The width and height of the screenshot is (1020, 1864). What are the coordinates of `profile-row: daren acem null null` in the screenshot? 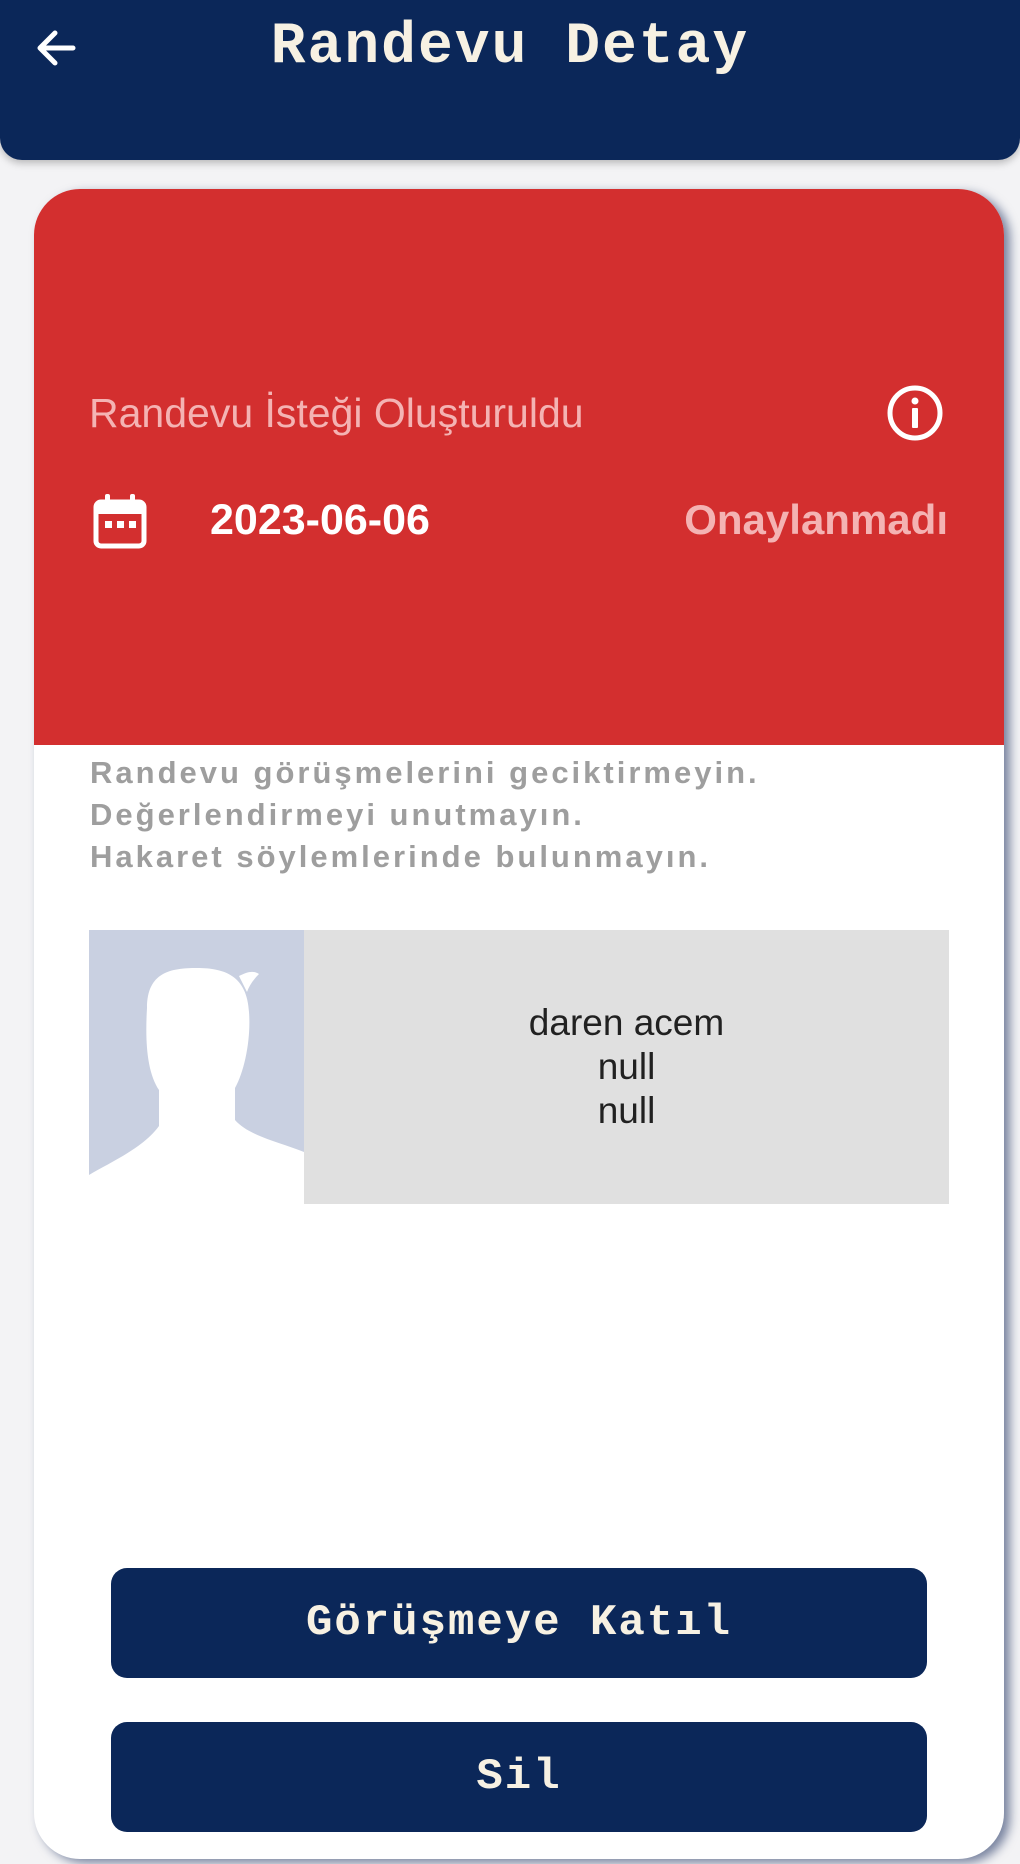 It's located at (519, 1067).